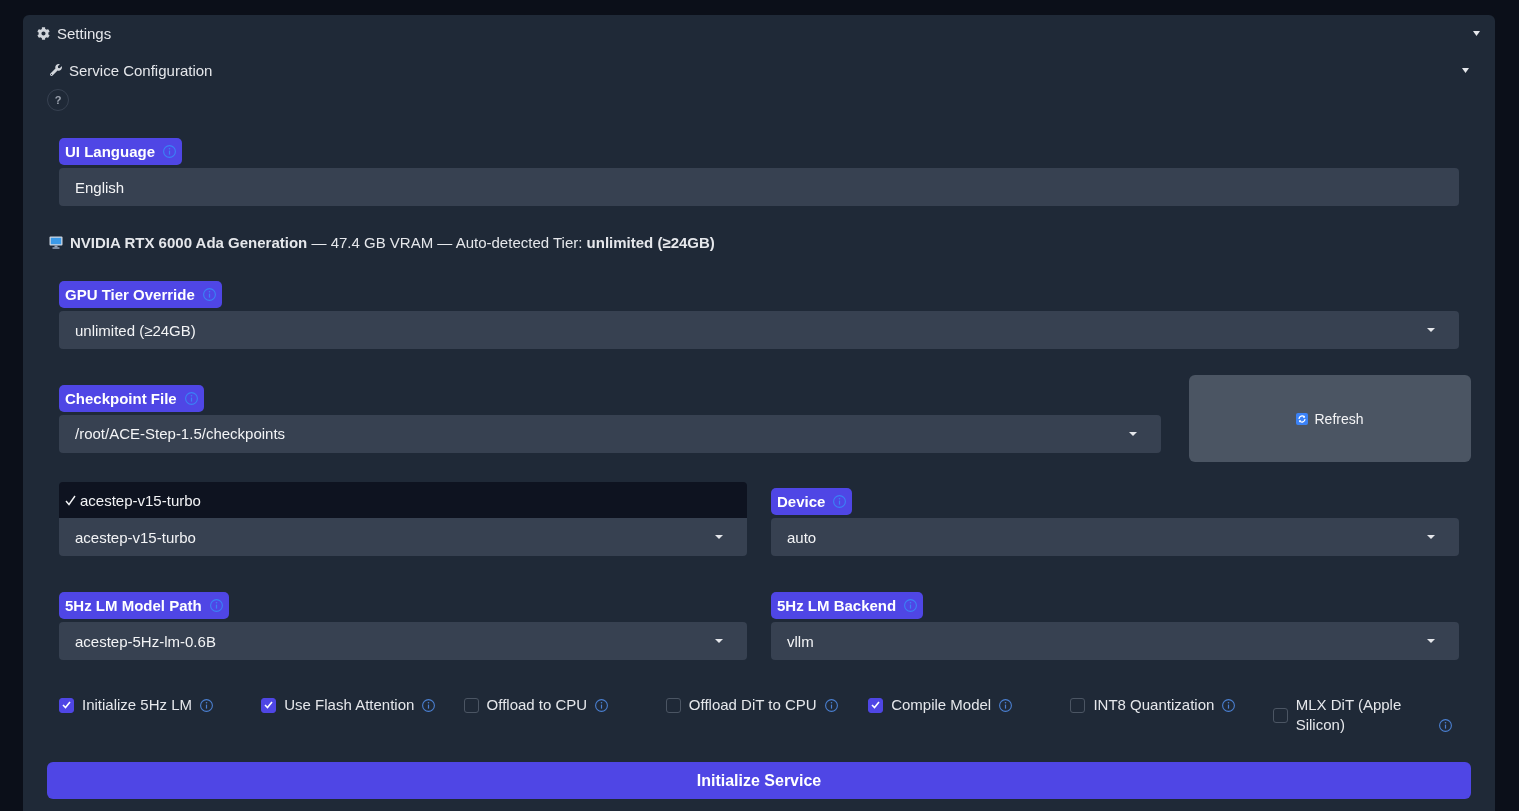  Describe the element at coordinates (84, 33) in the screenshot. I see `settings-title: Settings` at that location.